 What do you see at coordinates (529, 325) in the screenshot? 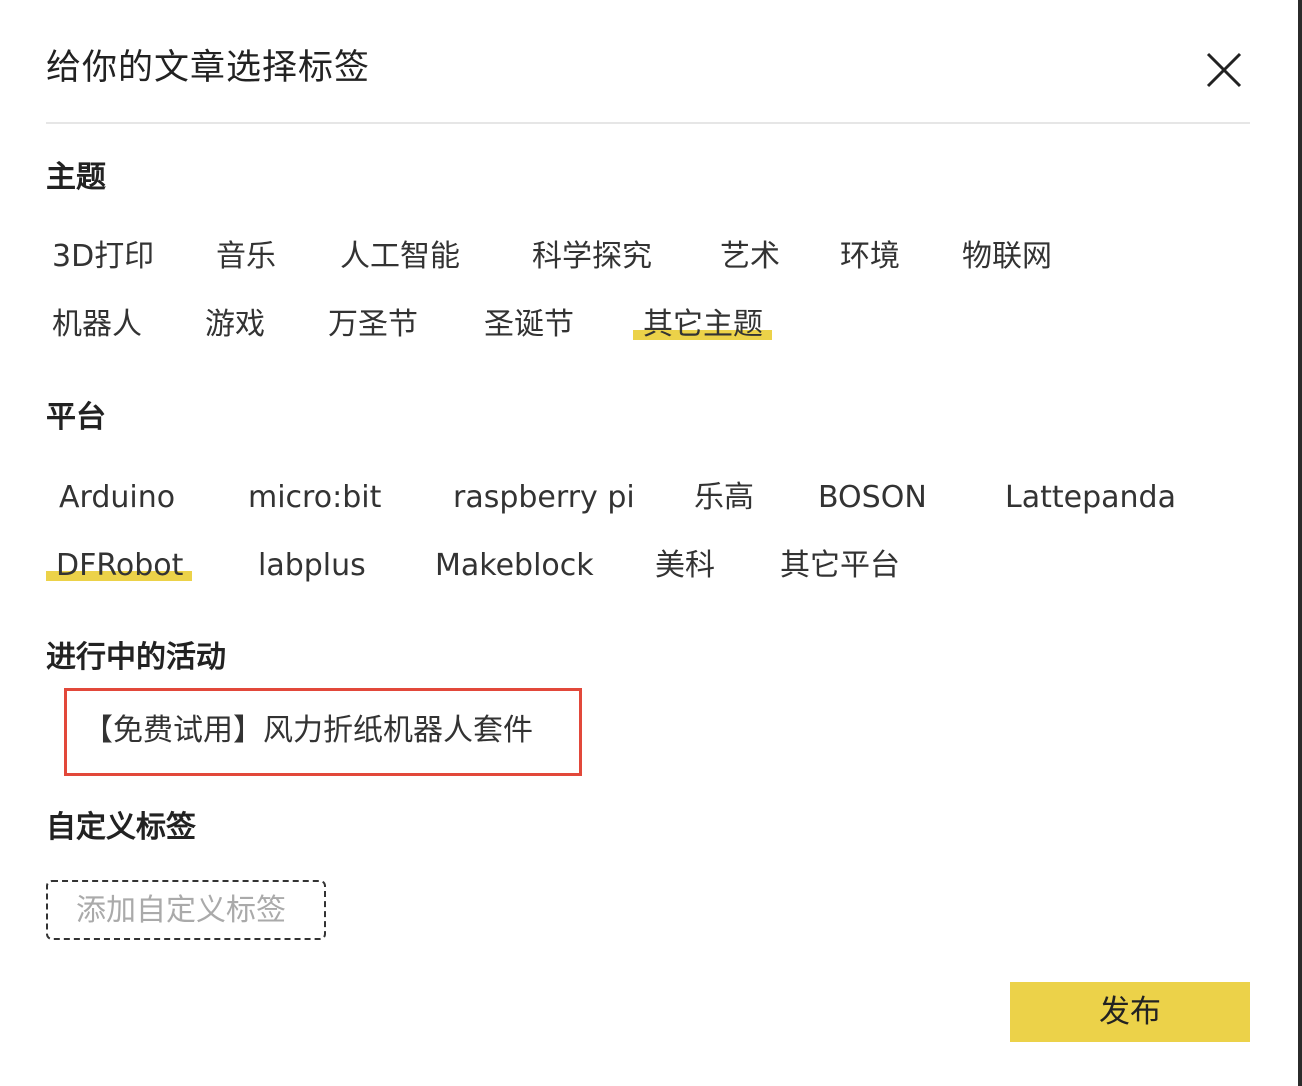
I see `tag-christmas: 圣诞节` at bounding box center [529, 325].